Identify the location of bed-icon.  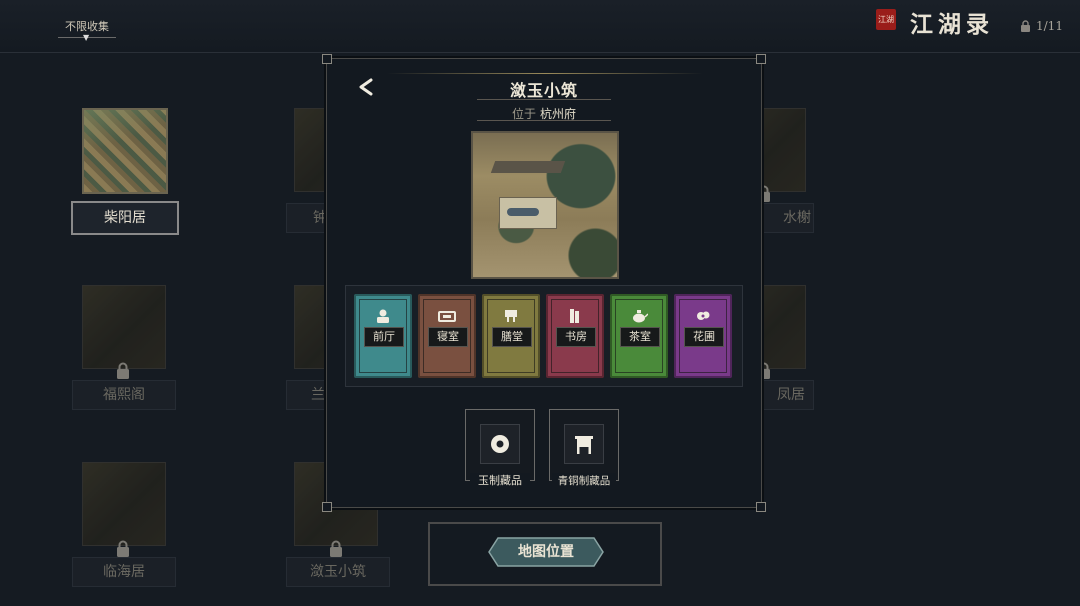
(447, 316).